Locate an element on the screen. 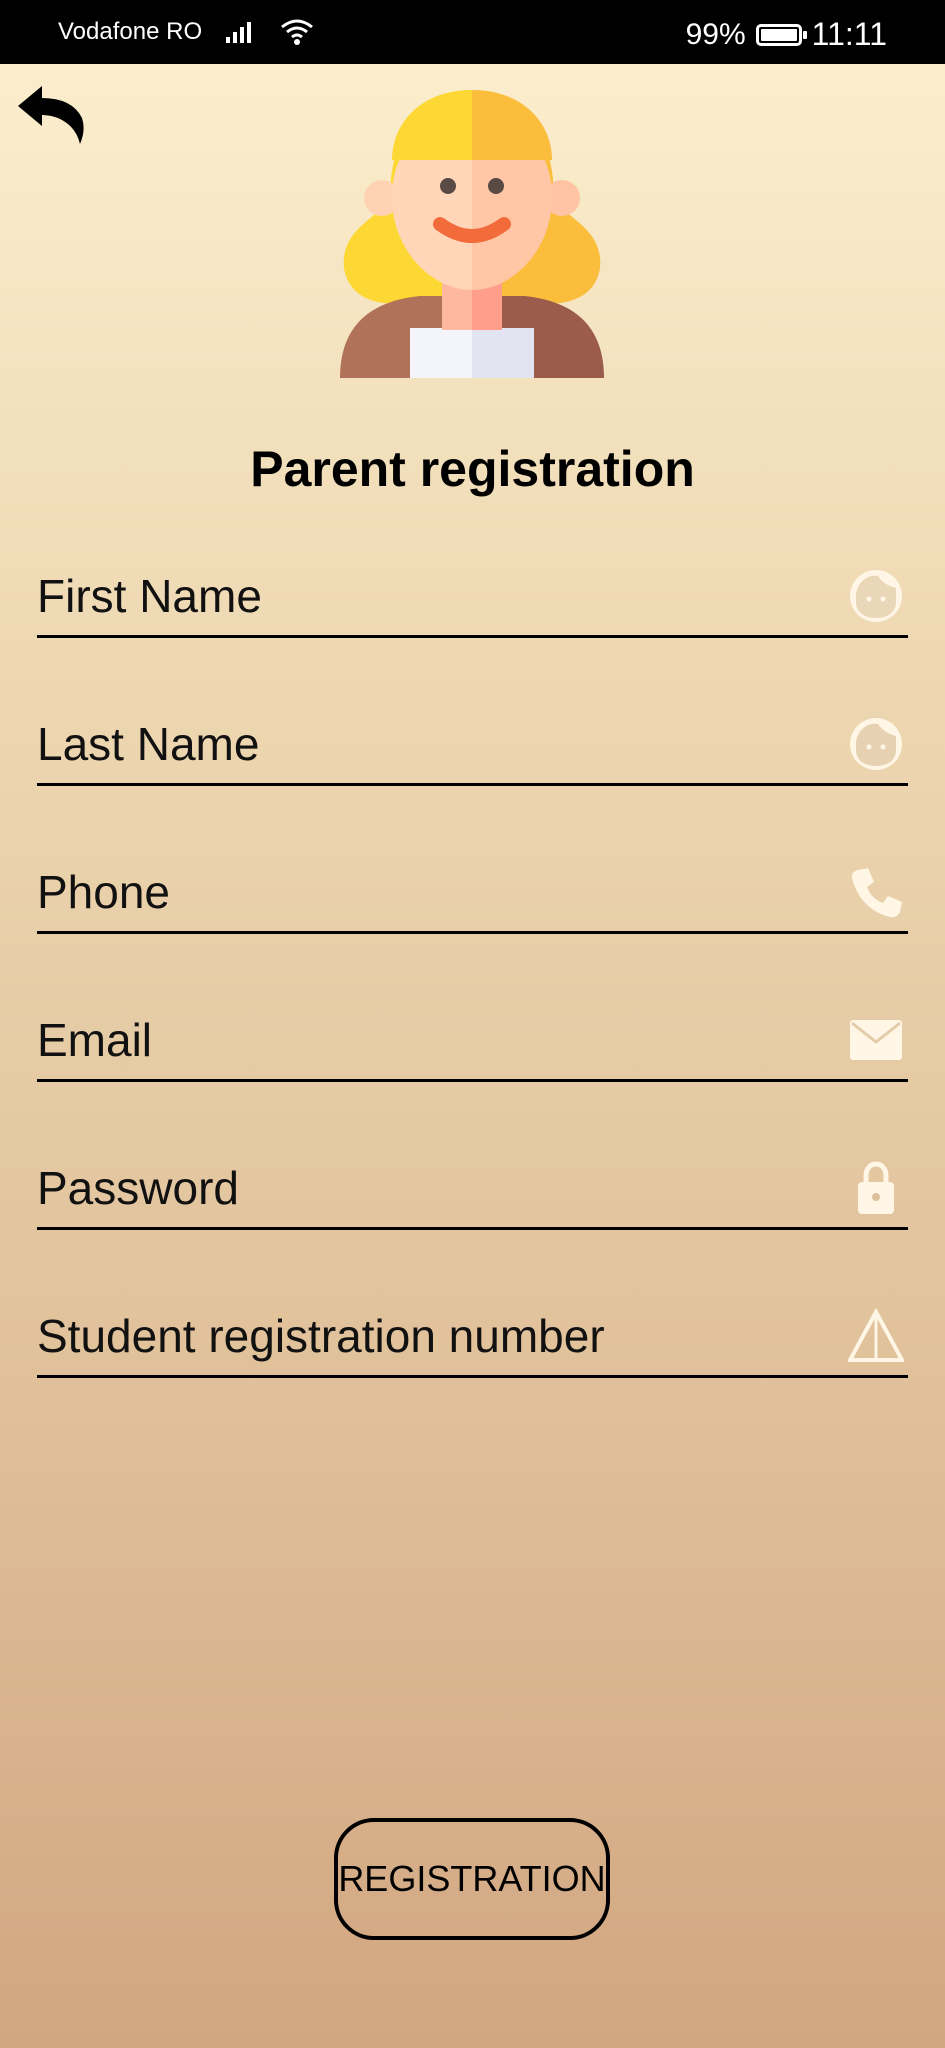 The width and height of the screenshot is (945, 2048). signal-icon is located at coordinates (239, 32).